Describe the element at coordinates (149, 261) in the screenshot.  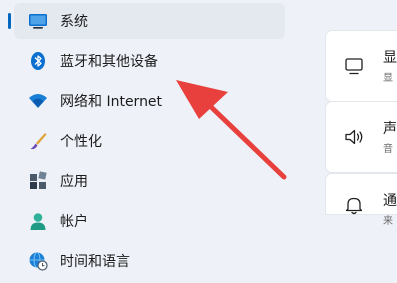
I see `sidebar-item-time-language: 时间和语言` at that location.